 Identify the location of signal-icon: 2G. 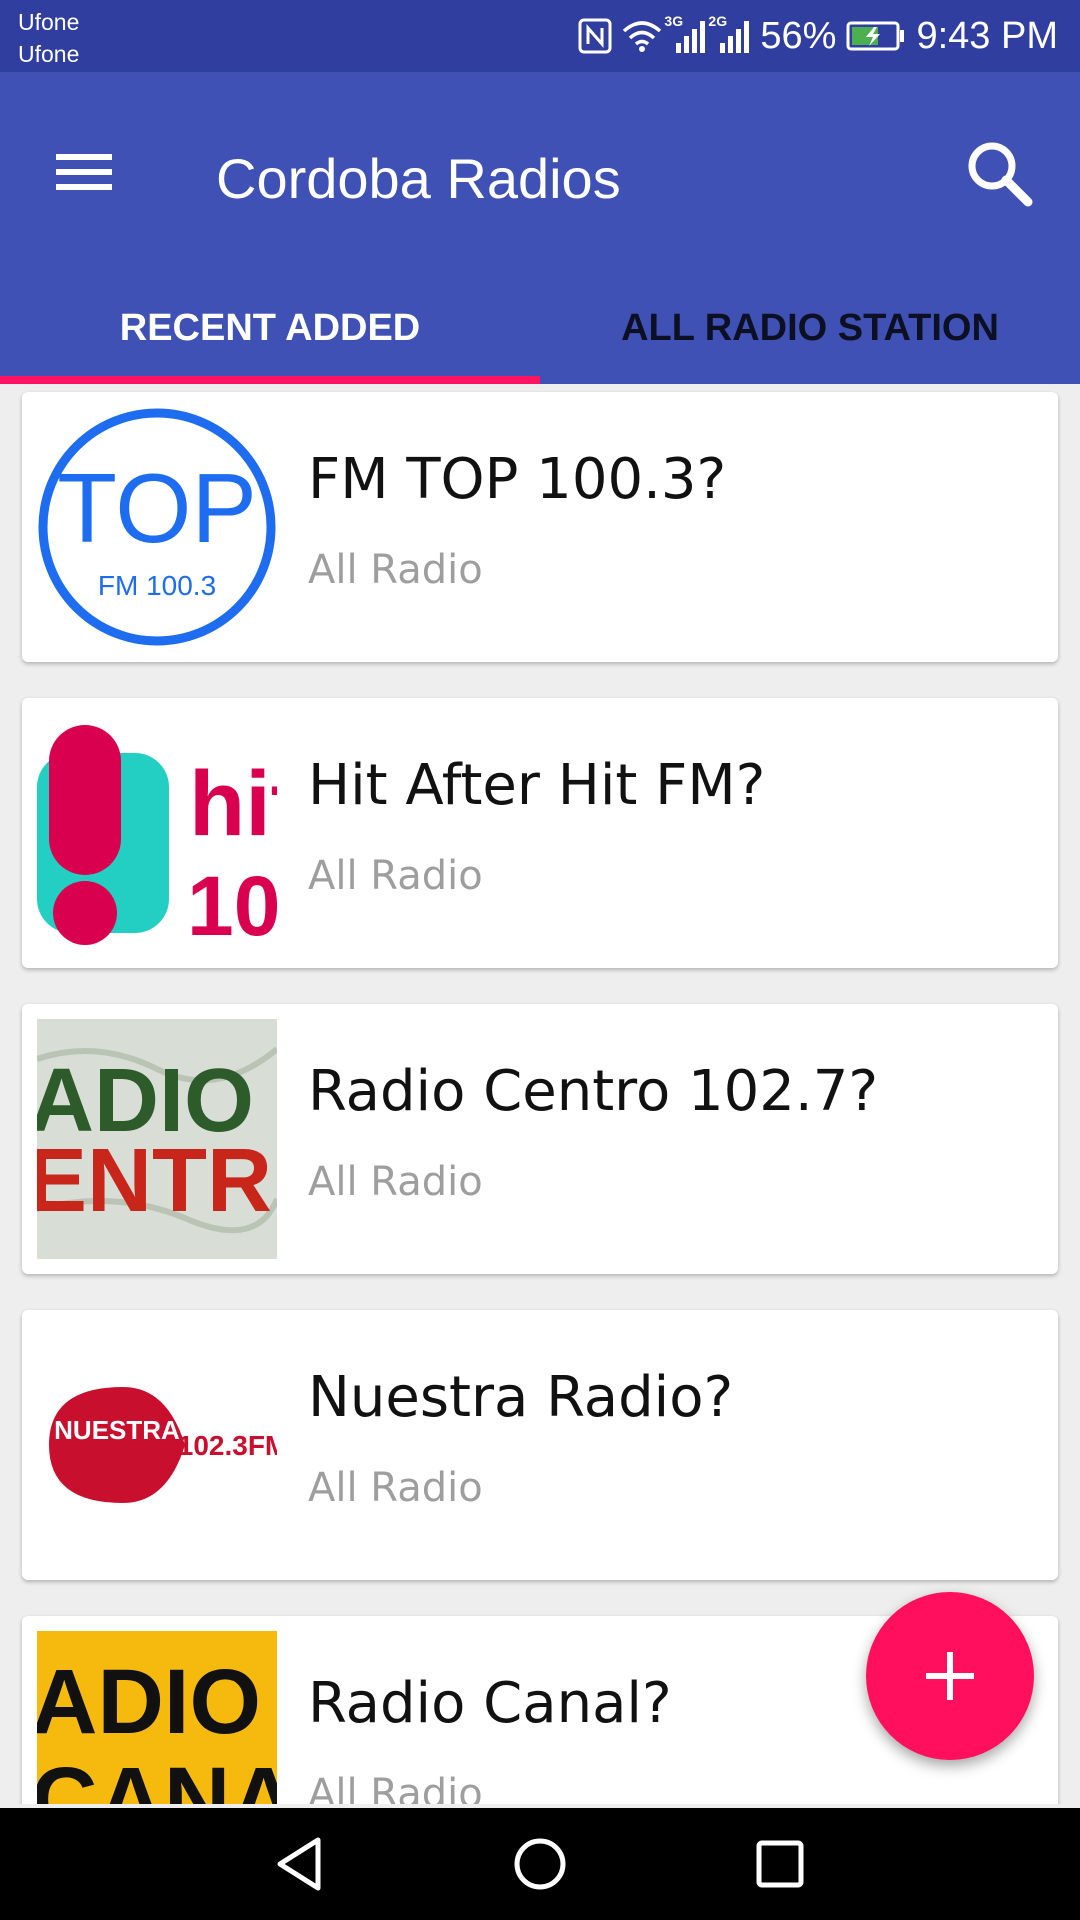
(729, 33).